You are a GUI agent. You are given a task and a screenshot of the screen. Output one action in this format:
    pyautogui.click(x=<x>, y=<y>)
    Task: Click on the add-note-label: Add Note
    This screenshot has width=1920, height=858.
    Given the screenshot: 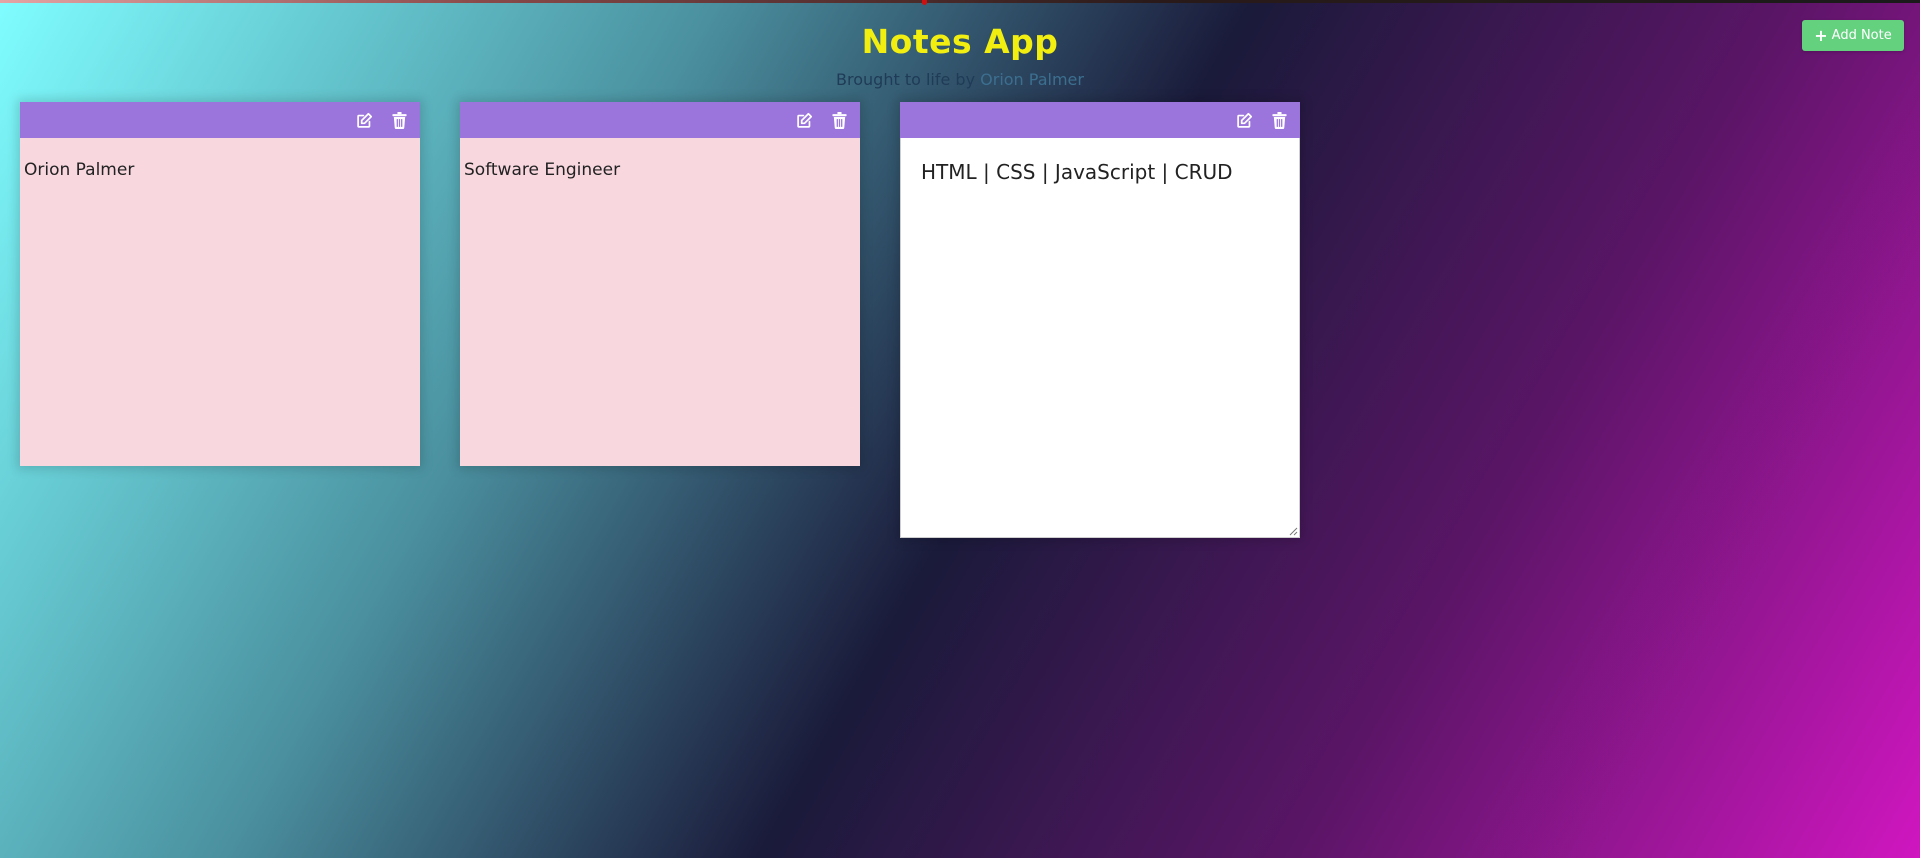 What is the action you would take?
    pyautogui.click(x=1861, y=35)
    